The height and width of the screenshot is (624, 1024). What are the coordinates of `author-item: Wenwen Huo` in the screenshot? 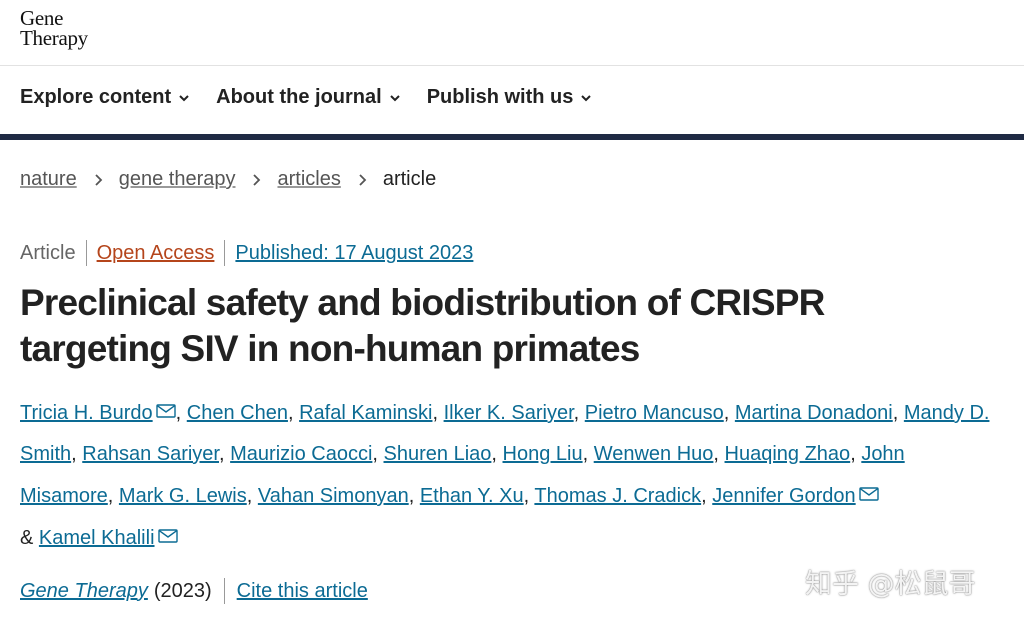 It's located at (654, 454).